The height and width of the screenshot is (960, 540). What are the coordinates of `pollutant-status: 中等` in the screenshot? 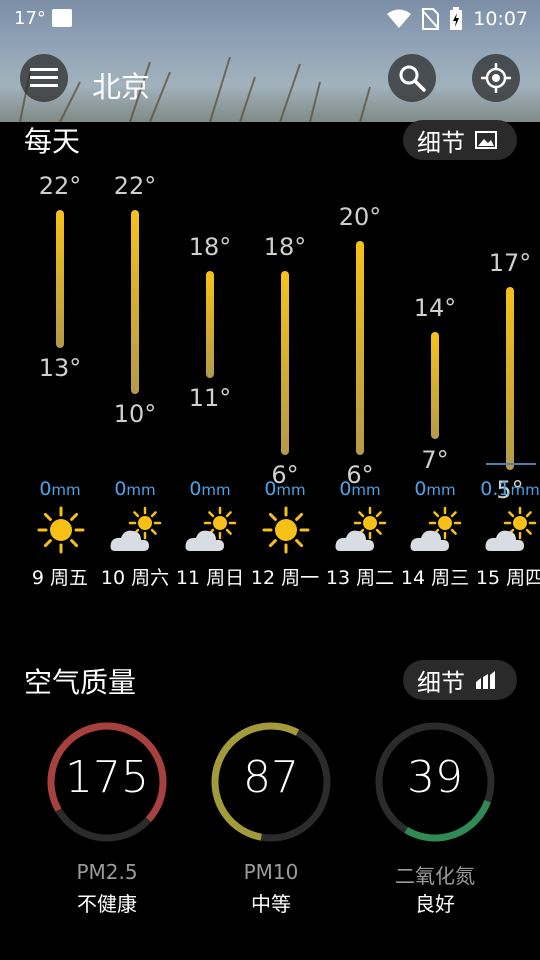 It's located at (271, 904).